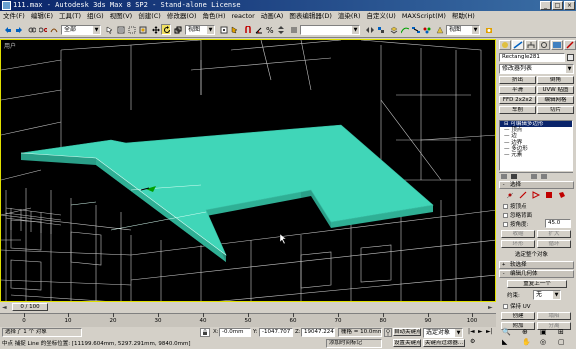  I want to click on percent-snap-icon: %, so click(269, 29).